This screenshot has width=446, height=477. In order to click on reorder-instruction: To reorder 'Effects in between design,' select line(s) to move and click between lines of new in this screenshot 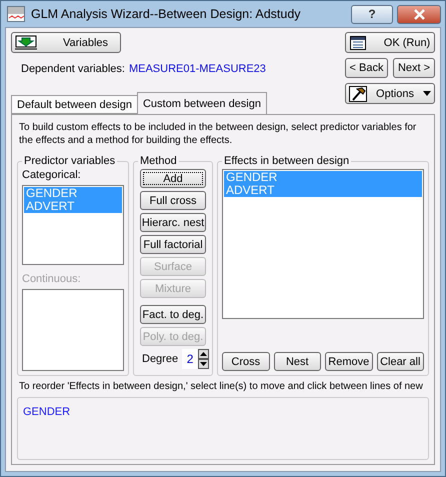, I will do `click(221, 386)`.